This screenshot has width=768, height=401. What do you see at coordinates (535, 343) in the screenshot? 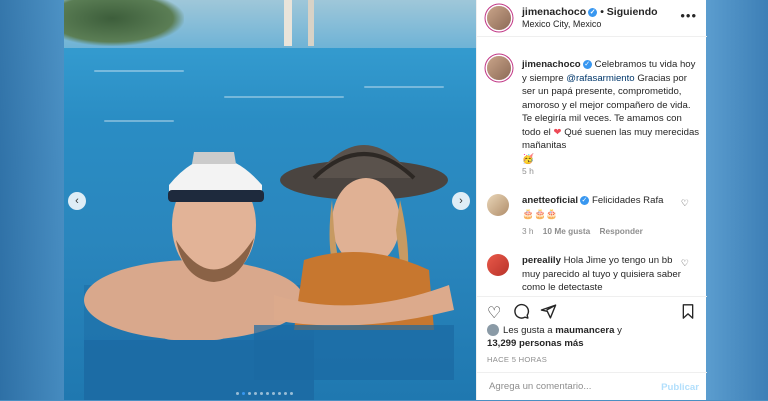
I see `likes-count: 13,299 personas más` at bounding box center [535, 343].